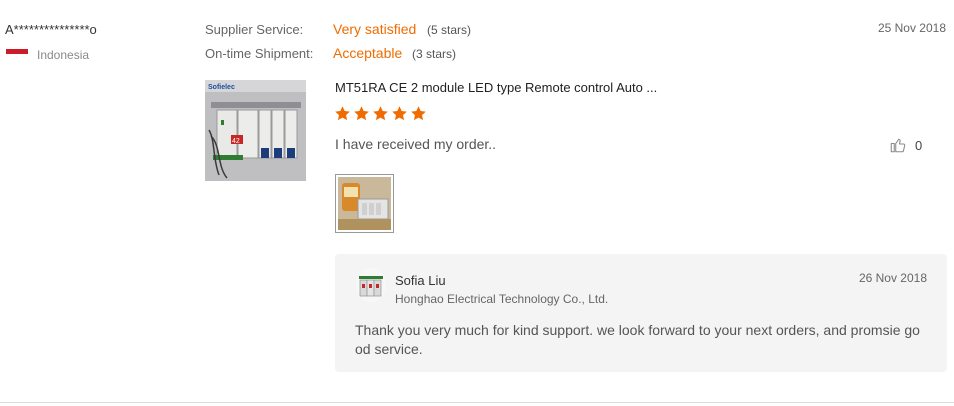 Image resolution: width=954 pixels, height=406 pixels. Describe the element at coordinates (259, 53) in the screenshot. I see `on-time-shipment-label: On-time Shipment:` at that location.